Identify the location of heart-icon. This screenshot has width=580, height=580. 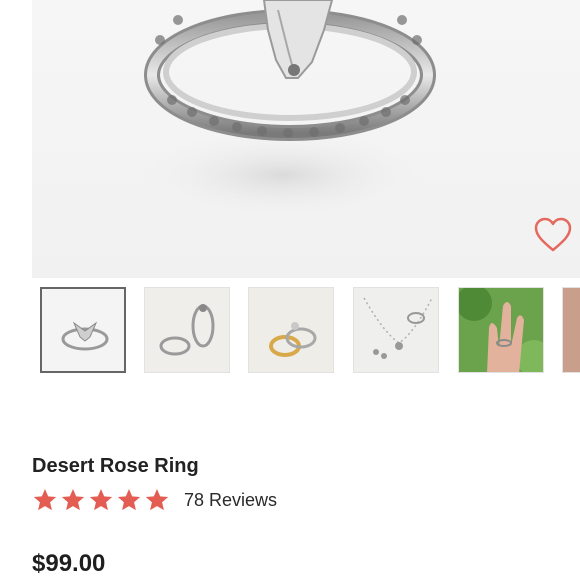
(553, 234).